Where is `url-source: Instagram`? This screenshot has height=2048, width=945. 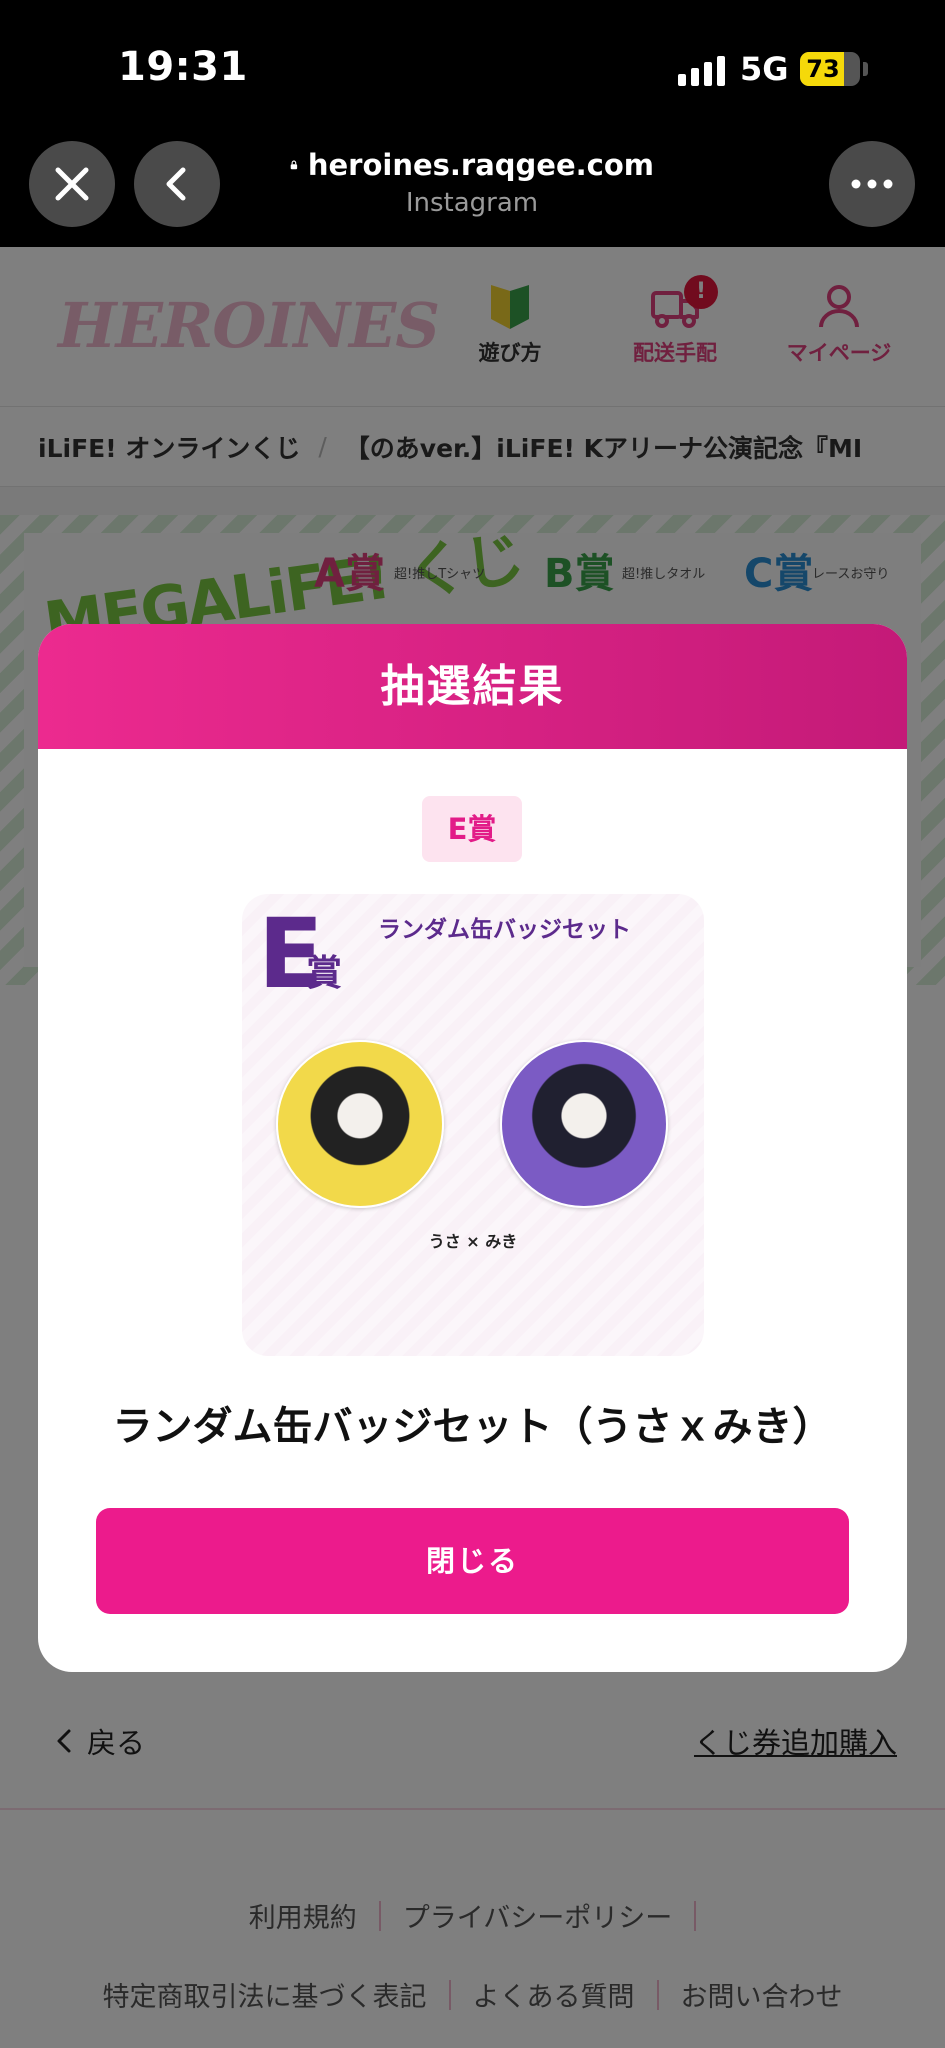
url-source: Instagram is located at coordinates (472, 203).